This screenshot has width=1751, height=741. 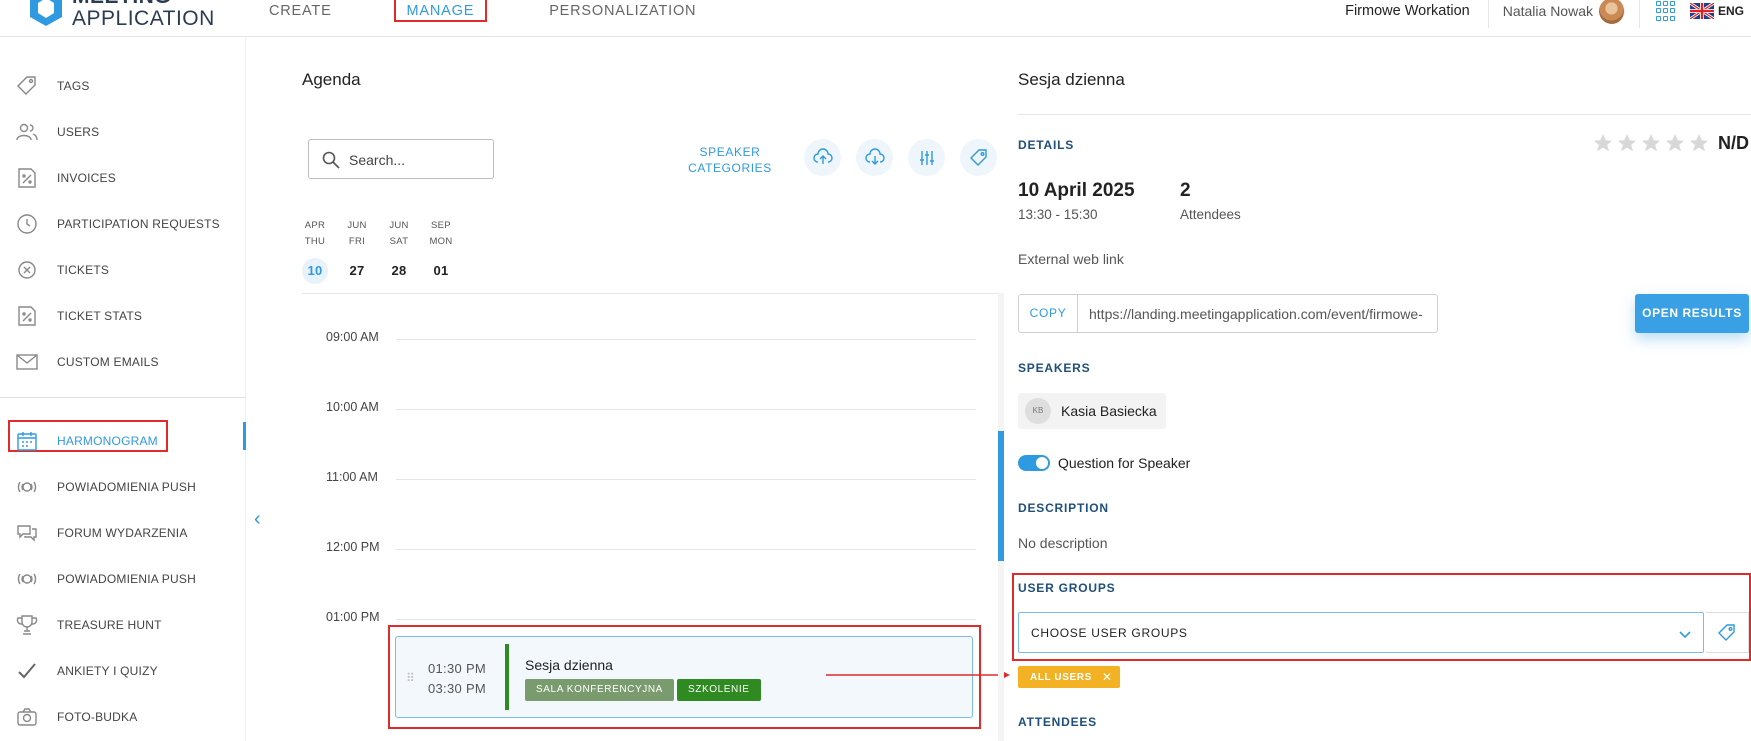 What do you see at coordinates (352, 407) in the screenshot?
I see `time-label: 10:00 AM` at bounding box center [352, 407].